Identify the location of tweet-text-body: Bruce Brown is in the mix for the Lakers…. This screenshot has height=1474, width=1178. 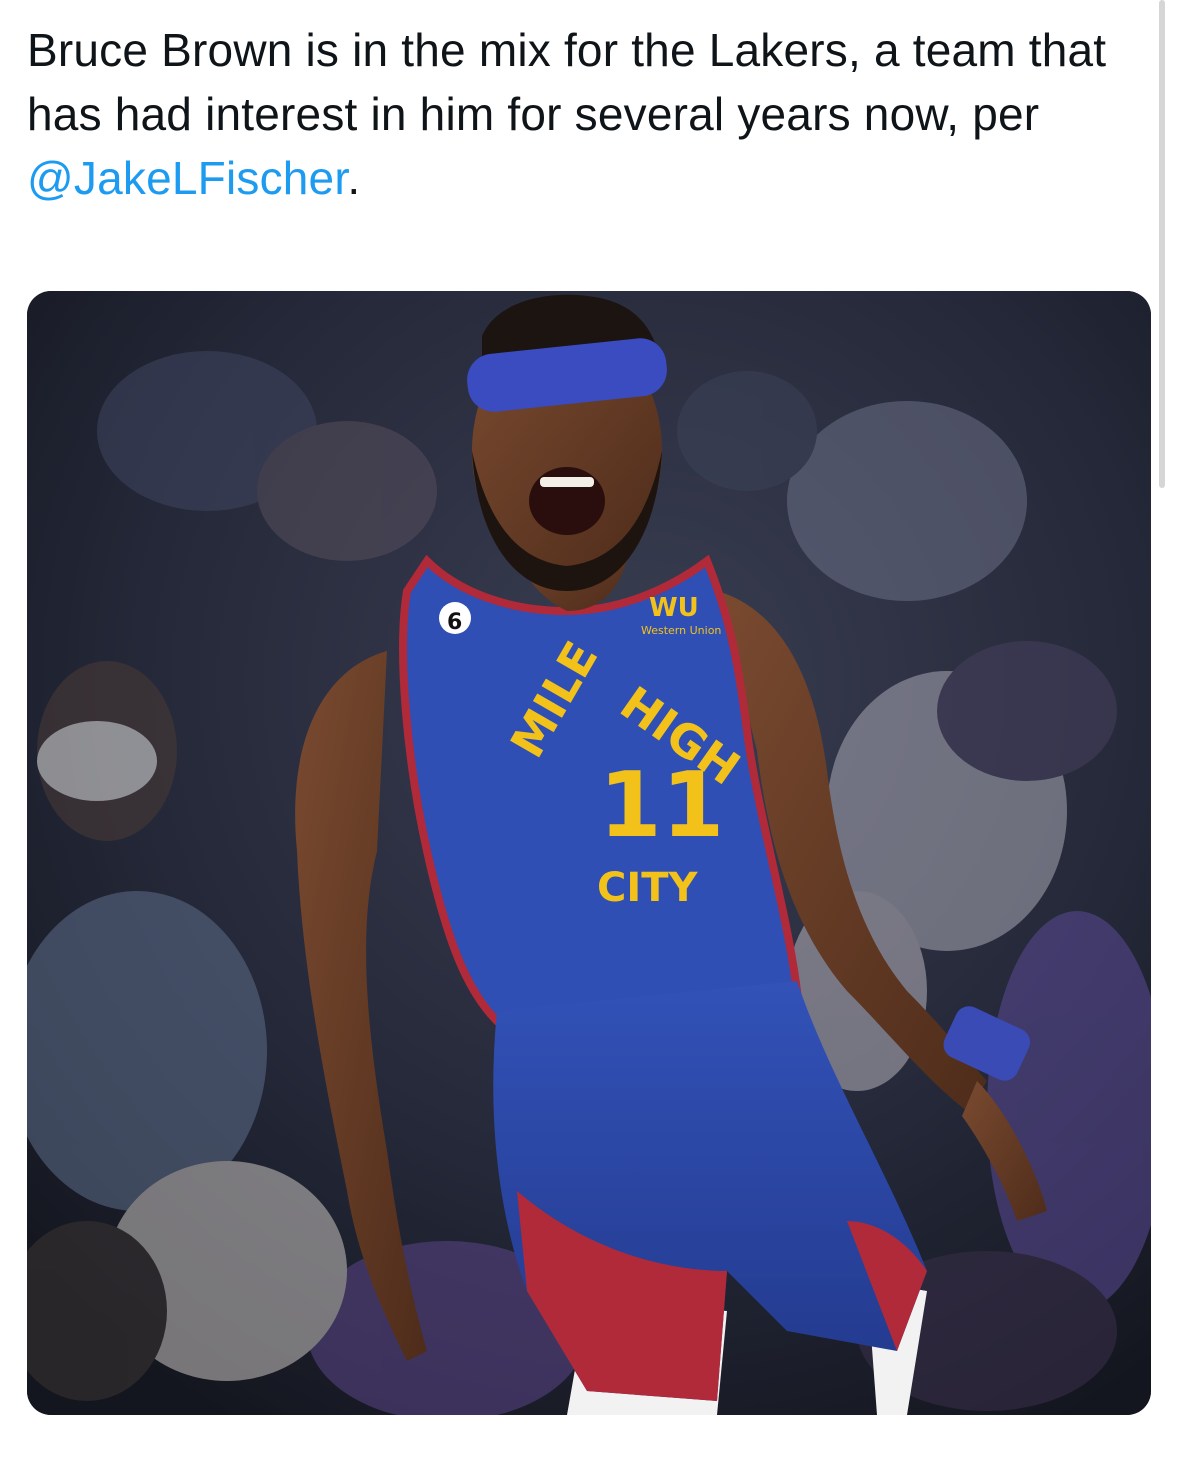
(567, 82).